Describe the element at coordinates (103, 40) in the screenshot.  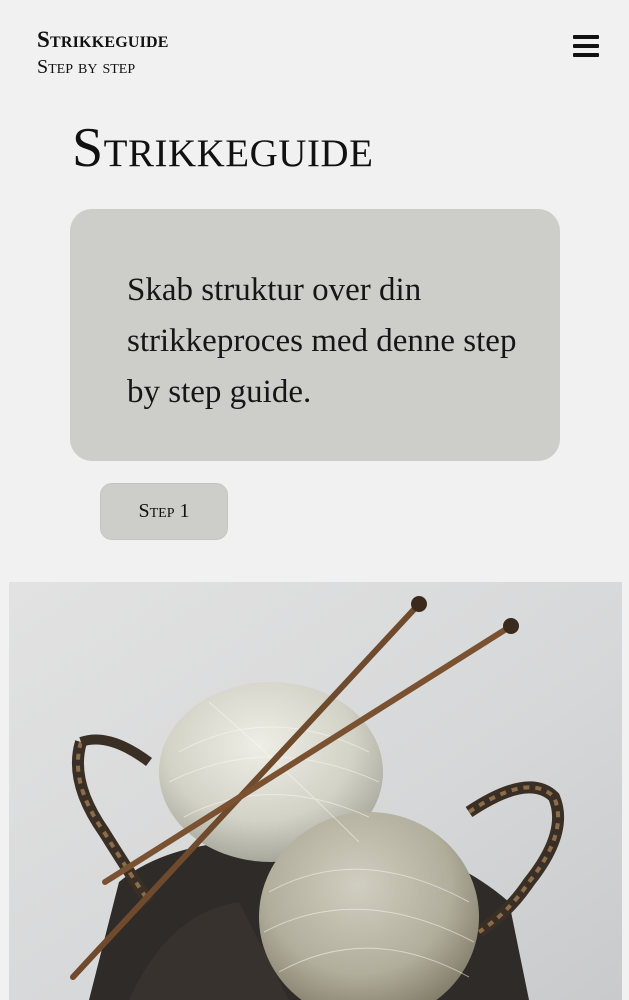
I see `brand-title: Strikkeguide` at that location.